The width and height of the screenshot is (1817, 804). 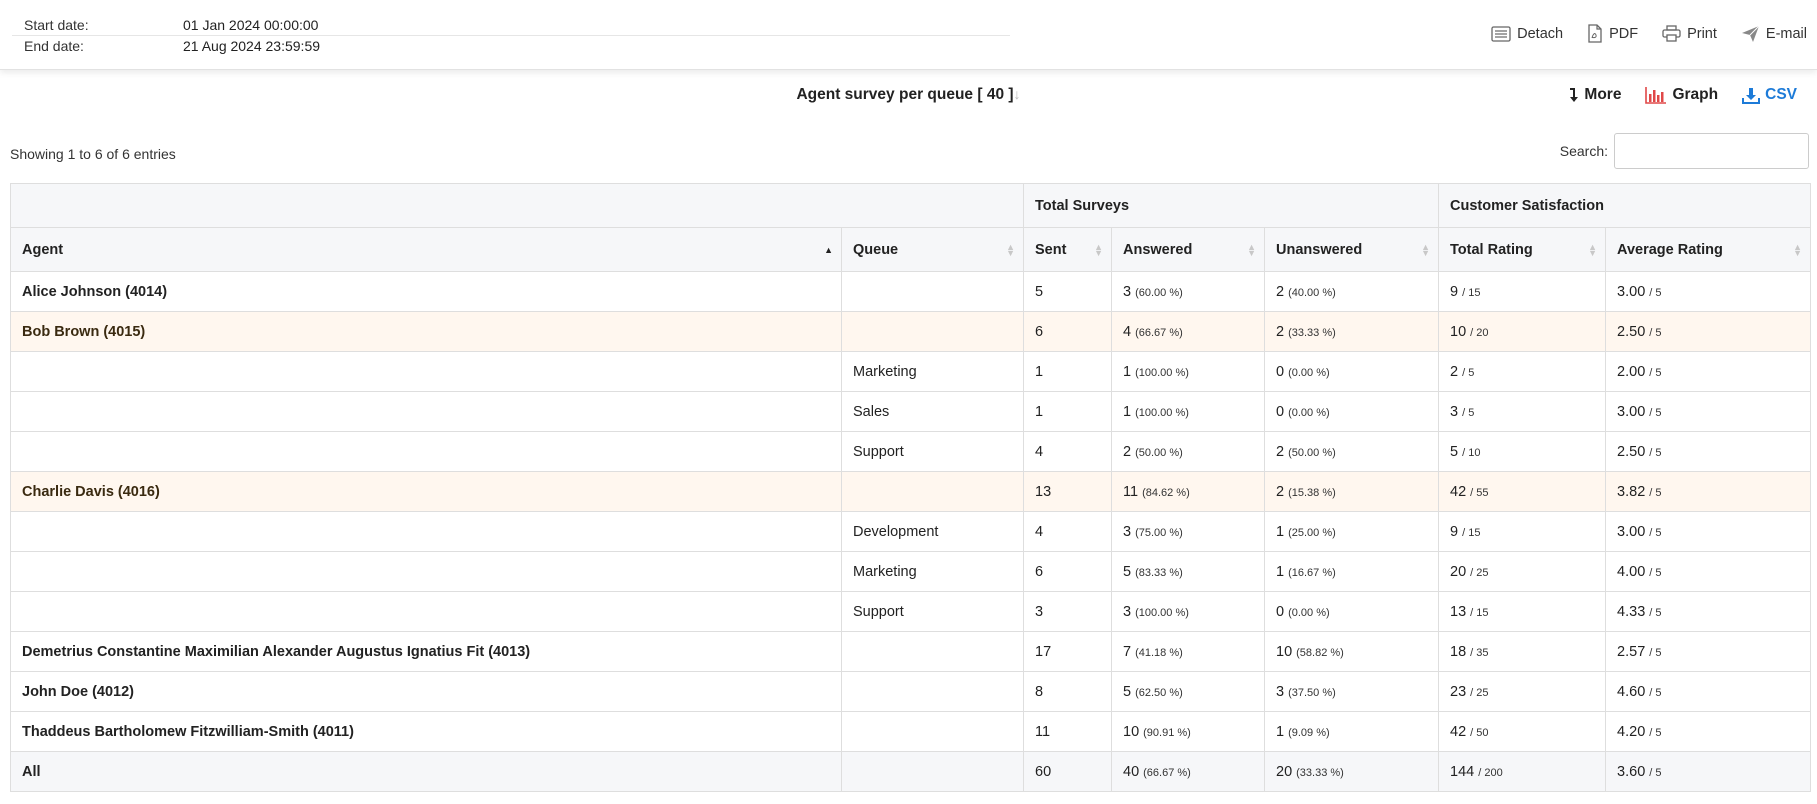 What do you see at coordinates (1312, 492) in the screenshot?
I see `unanswered-percent: (15.38 %)` at bounding box center [1312, 492].